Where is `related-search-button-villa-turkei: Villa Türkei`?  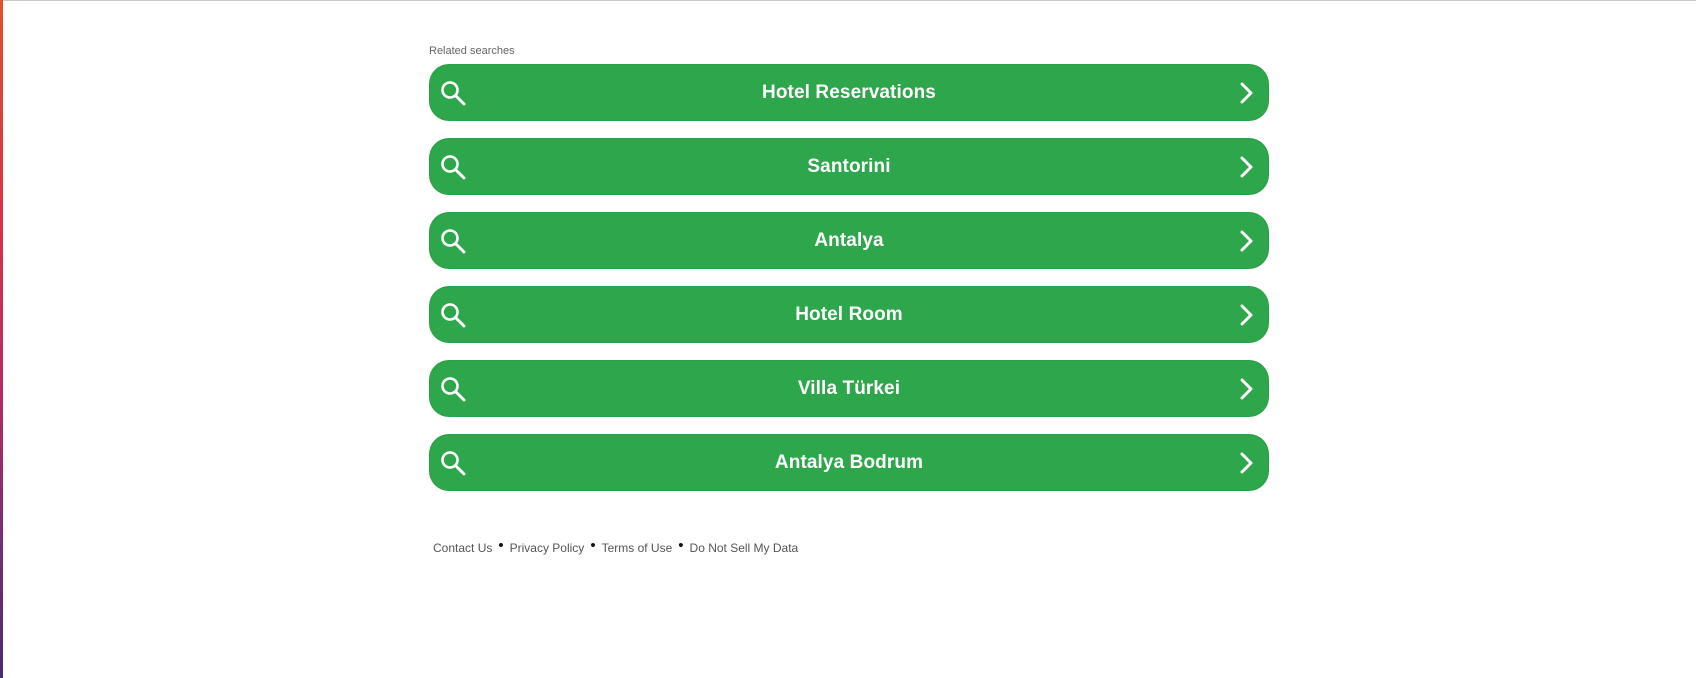
related-search-button-villa-turkei: Villa Türkei is located at coordinates (849, 388).